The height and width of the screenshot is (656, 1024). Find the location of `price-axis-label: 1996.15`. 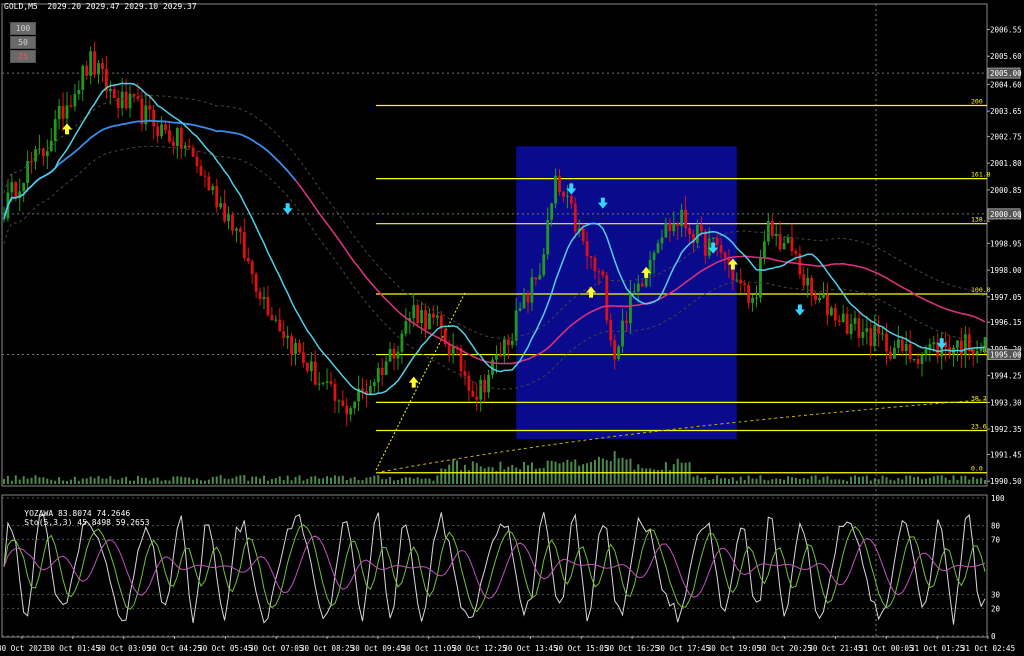

price-axis-label: 1996.15 is located at coordinates (1006, 322).